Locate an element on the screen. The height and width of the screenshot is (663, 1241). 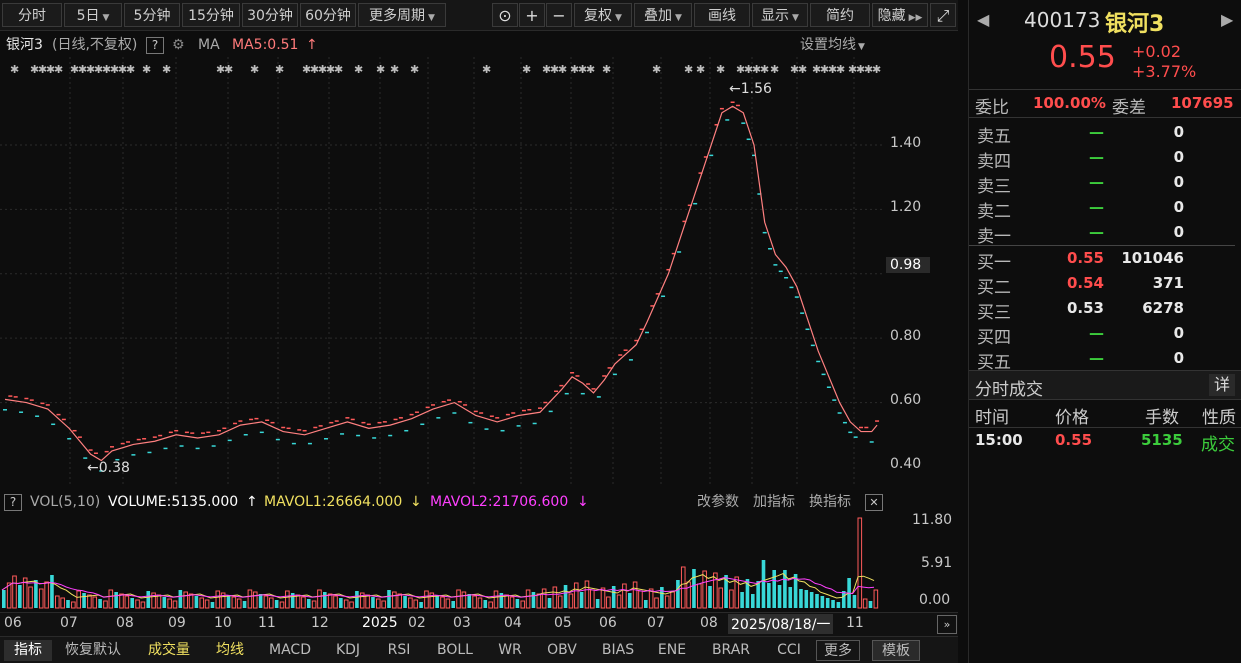
tab-rsi: RSI is located at coordinates (399, 650).